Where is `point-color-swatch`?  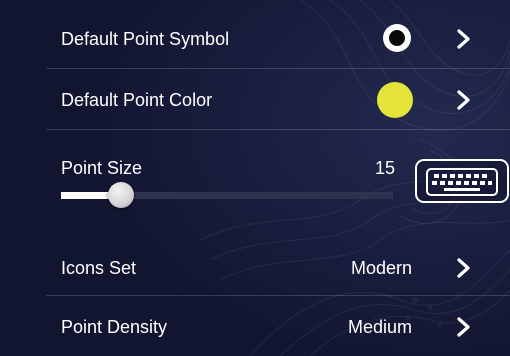
point-color-swatch is located at coordinates (395, 100).